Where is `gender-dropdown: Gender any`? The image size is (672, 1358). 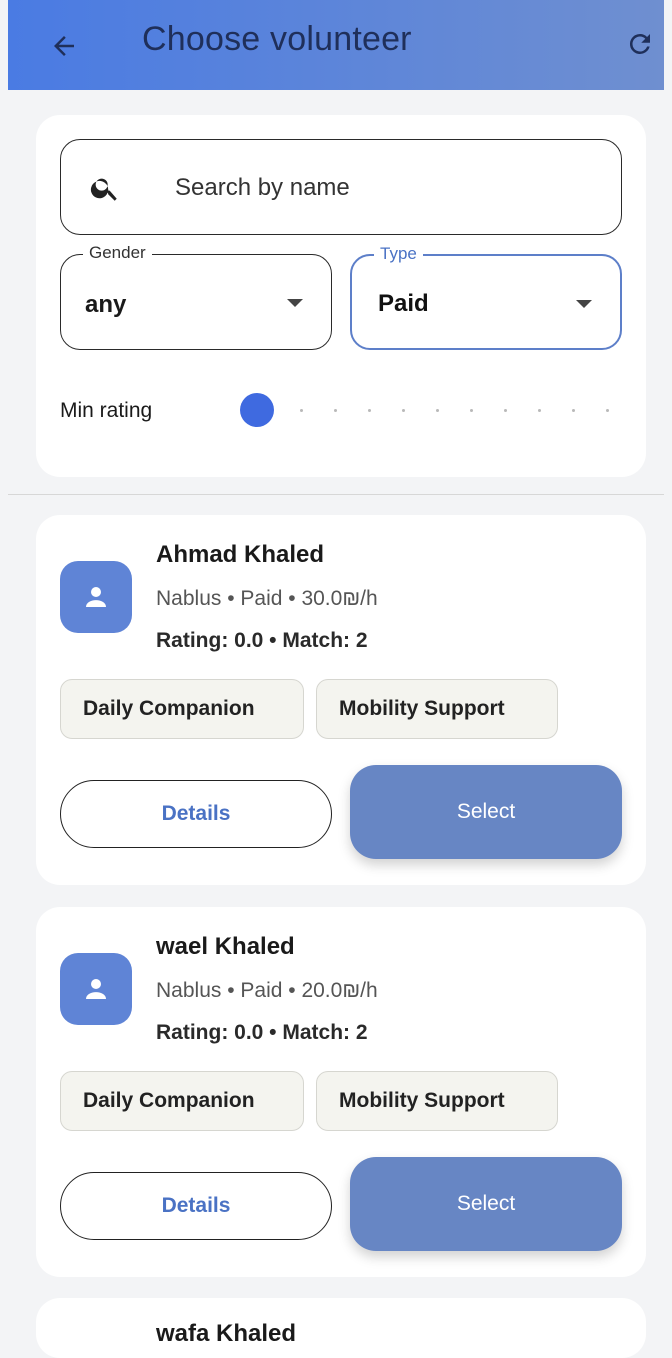 gender-dropdown: Gender any is located at coordinates (196, 296).